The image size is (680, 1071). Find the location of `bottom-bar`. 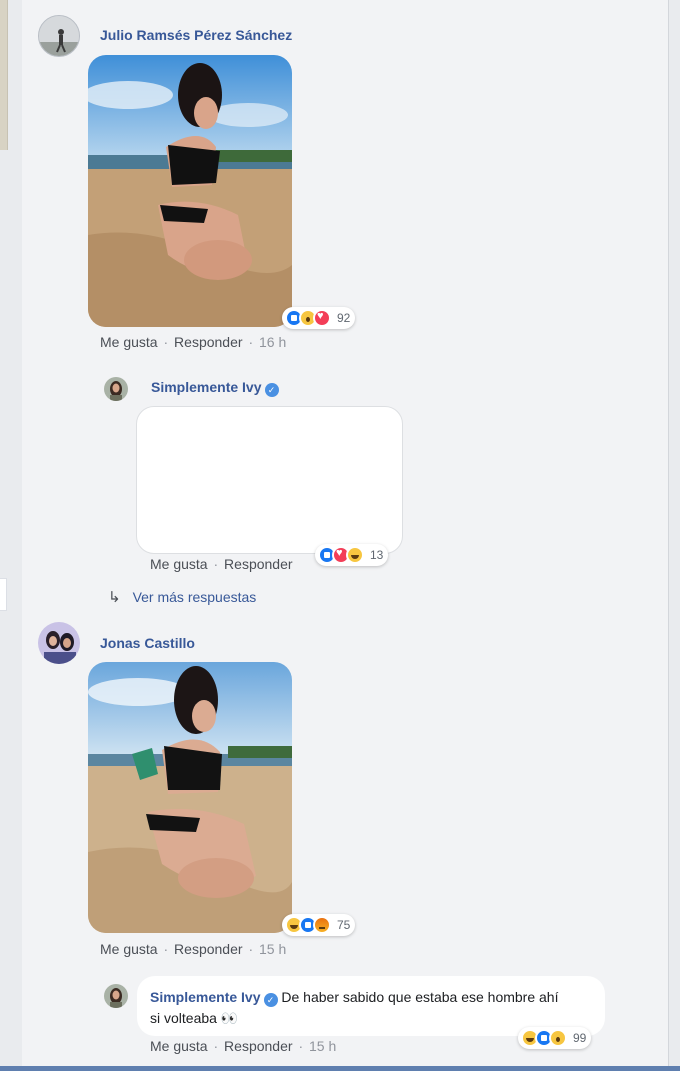

bottom-bar is located at coordinates (340, 1068).